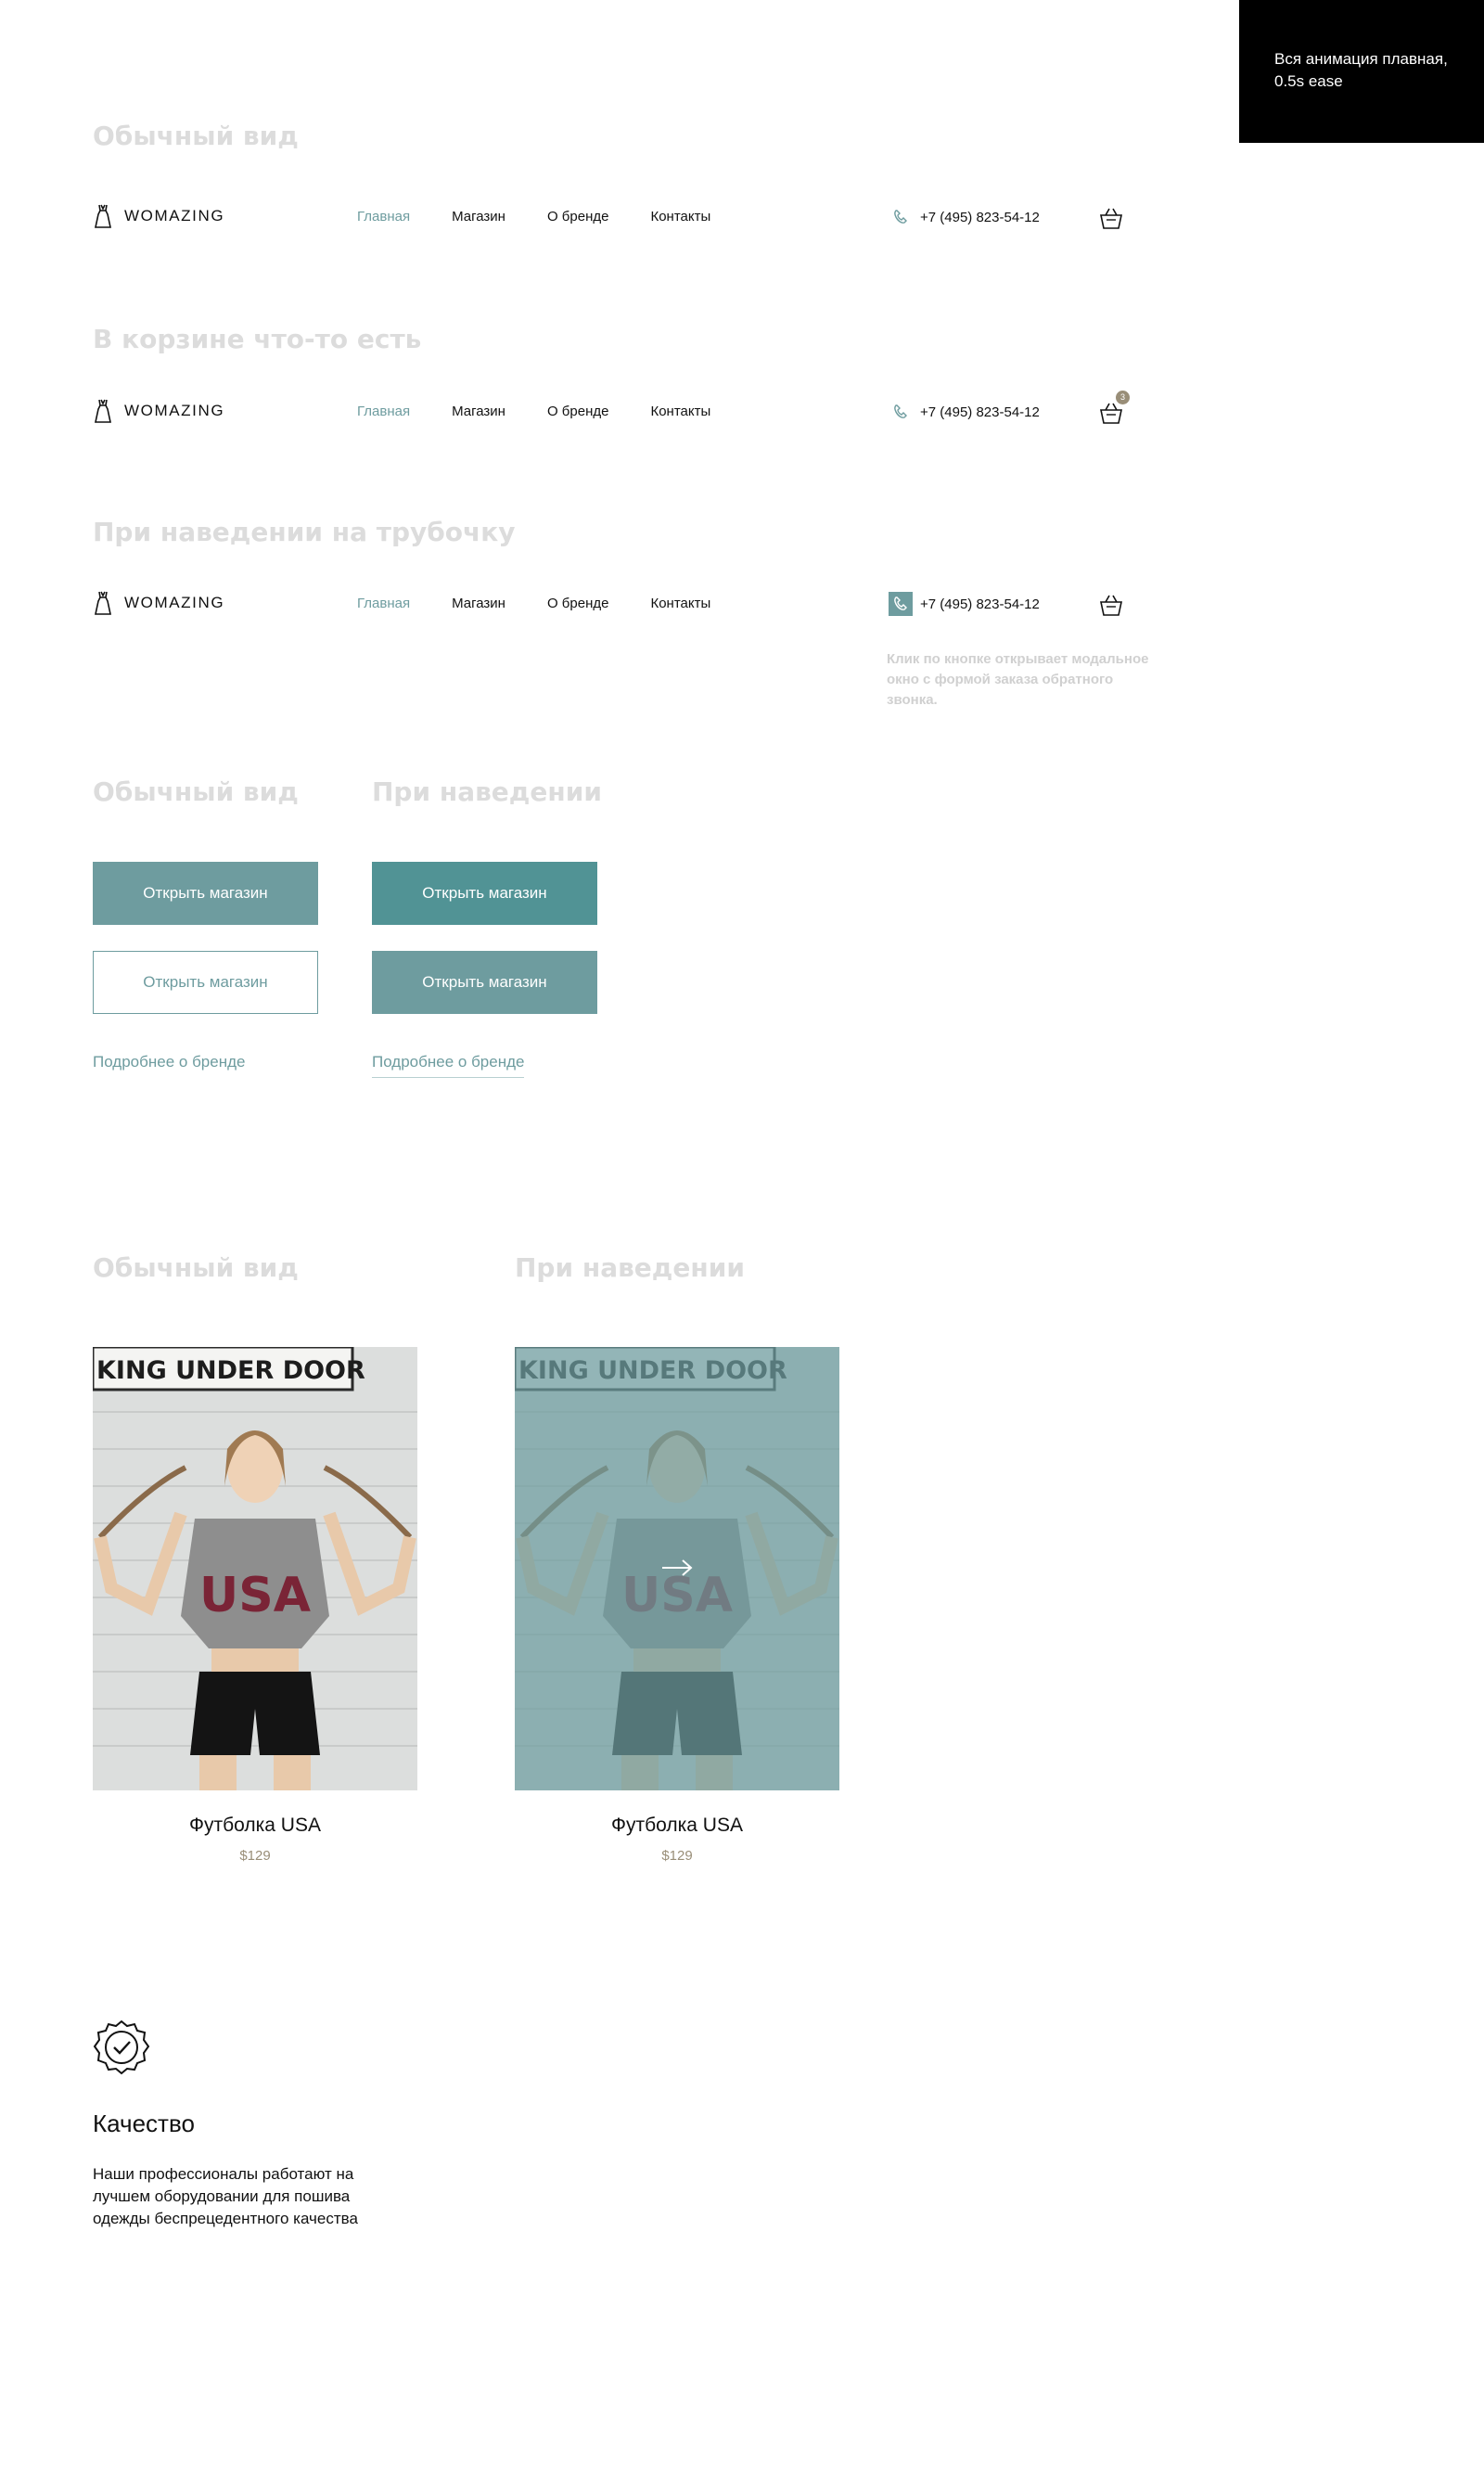  What do you see at coordinates (255, 1595) in the screenshot?
I see `shirt-text: USA` at bounding box center [255, 1595].